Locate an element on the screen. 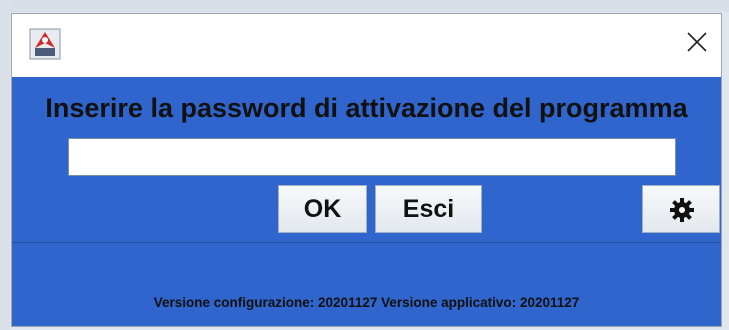 The image size is (729, 330). app-version-label: Versione applicativo: is located at coordinates (449, 302).